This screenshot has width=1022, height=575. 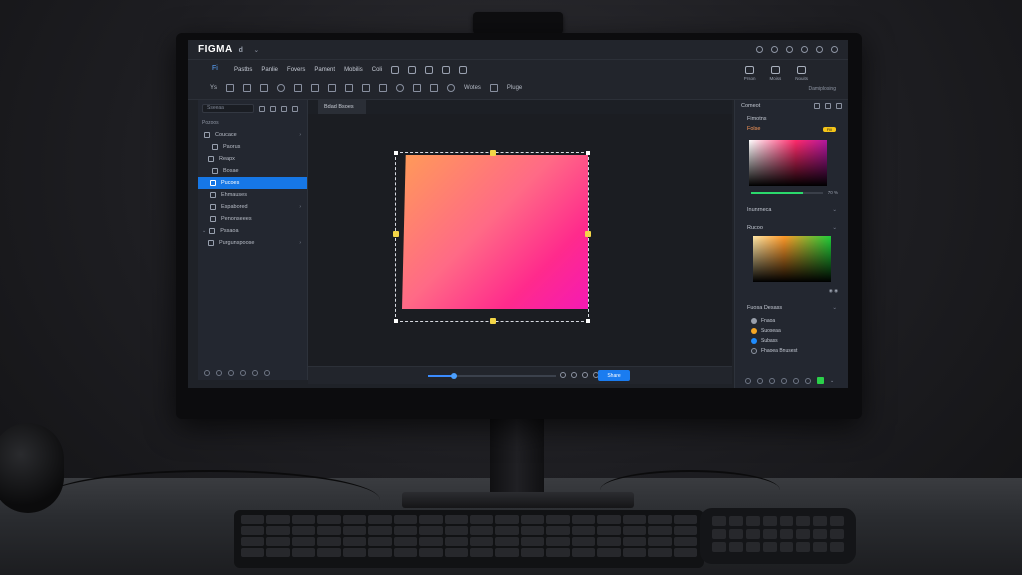 I want to click on clock-icon, so click(x=574, y=375).